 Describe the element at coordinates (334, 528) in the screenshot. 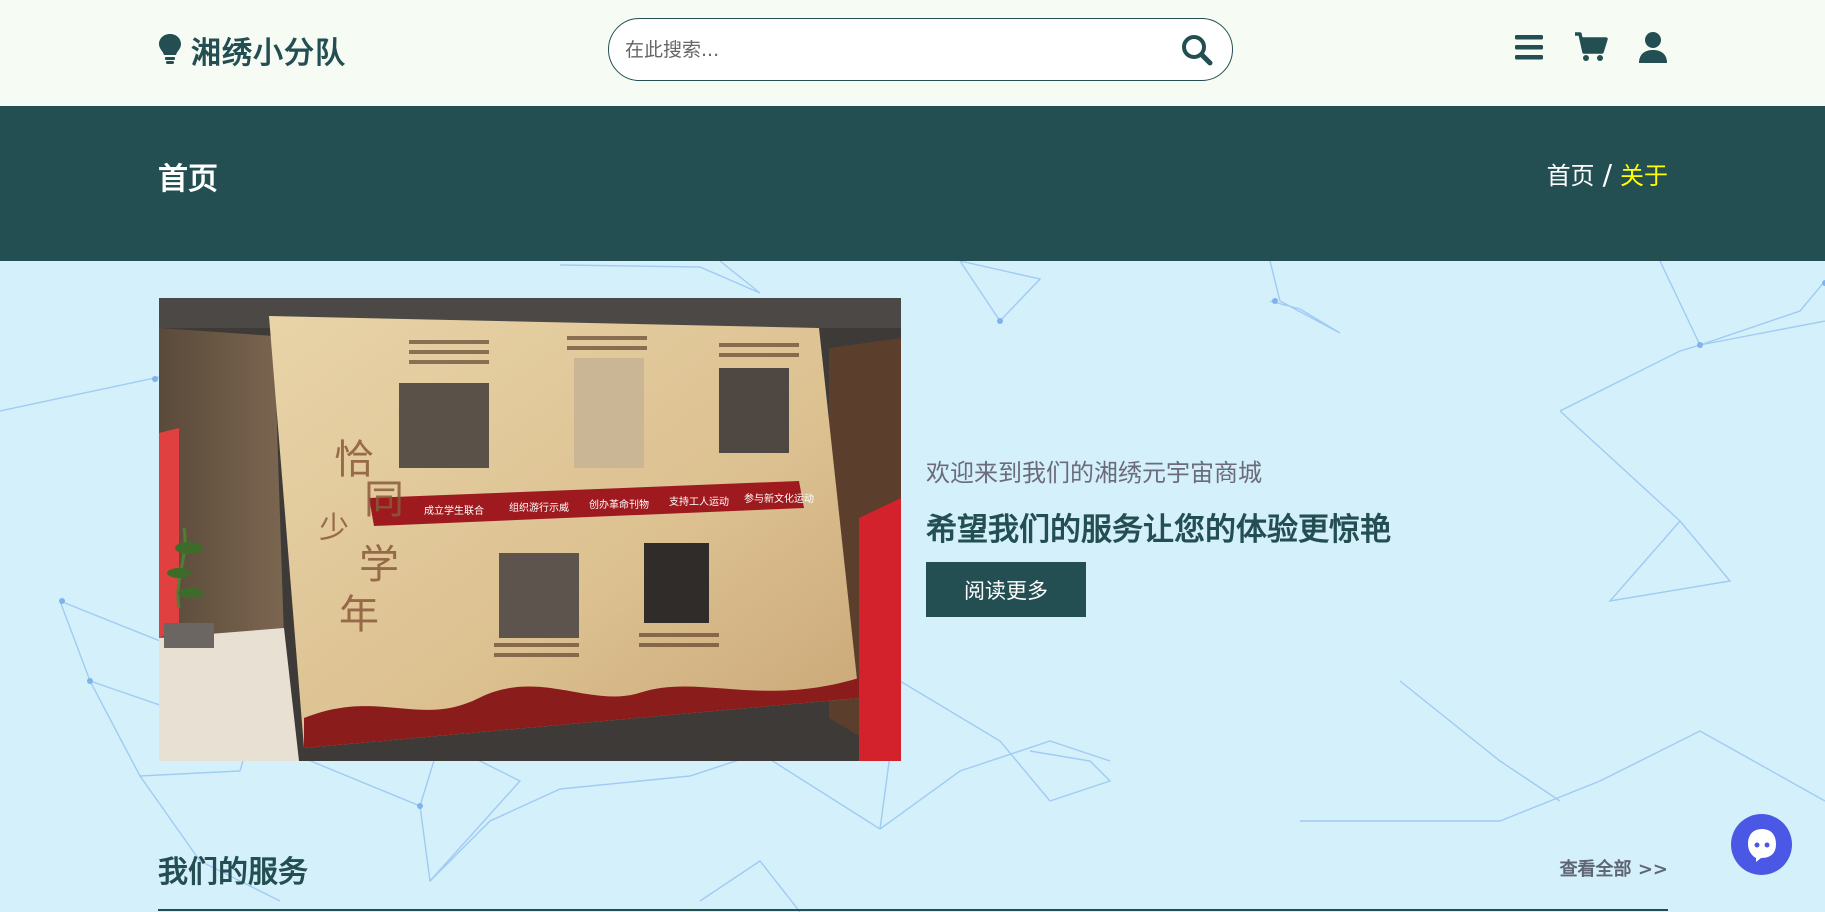

I see `svg-text: 少` at that location.